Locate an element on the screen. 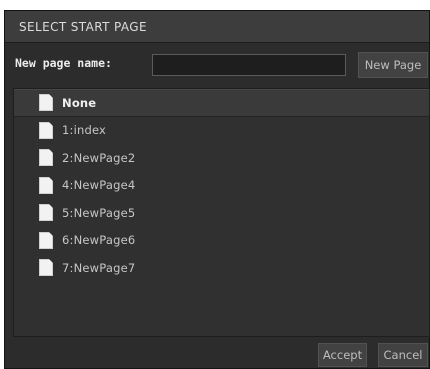 The height and width of the screenshot is (369, 430). new-page-row: New page name: New Page is located at coordinates (217, 66).